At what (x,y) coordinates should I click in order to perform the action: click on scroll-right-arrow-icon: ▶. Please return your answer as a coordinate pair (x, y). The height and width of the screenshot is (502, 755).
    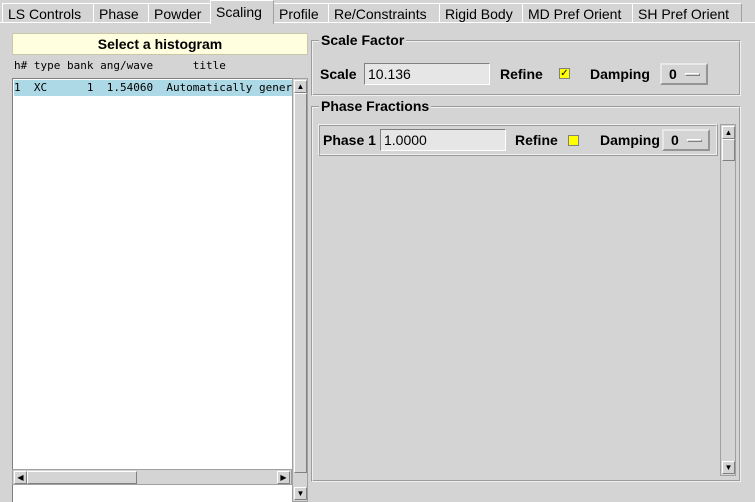
    Looking at the image, I should click on (283, 477).